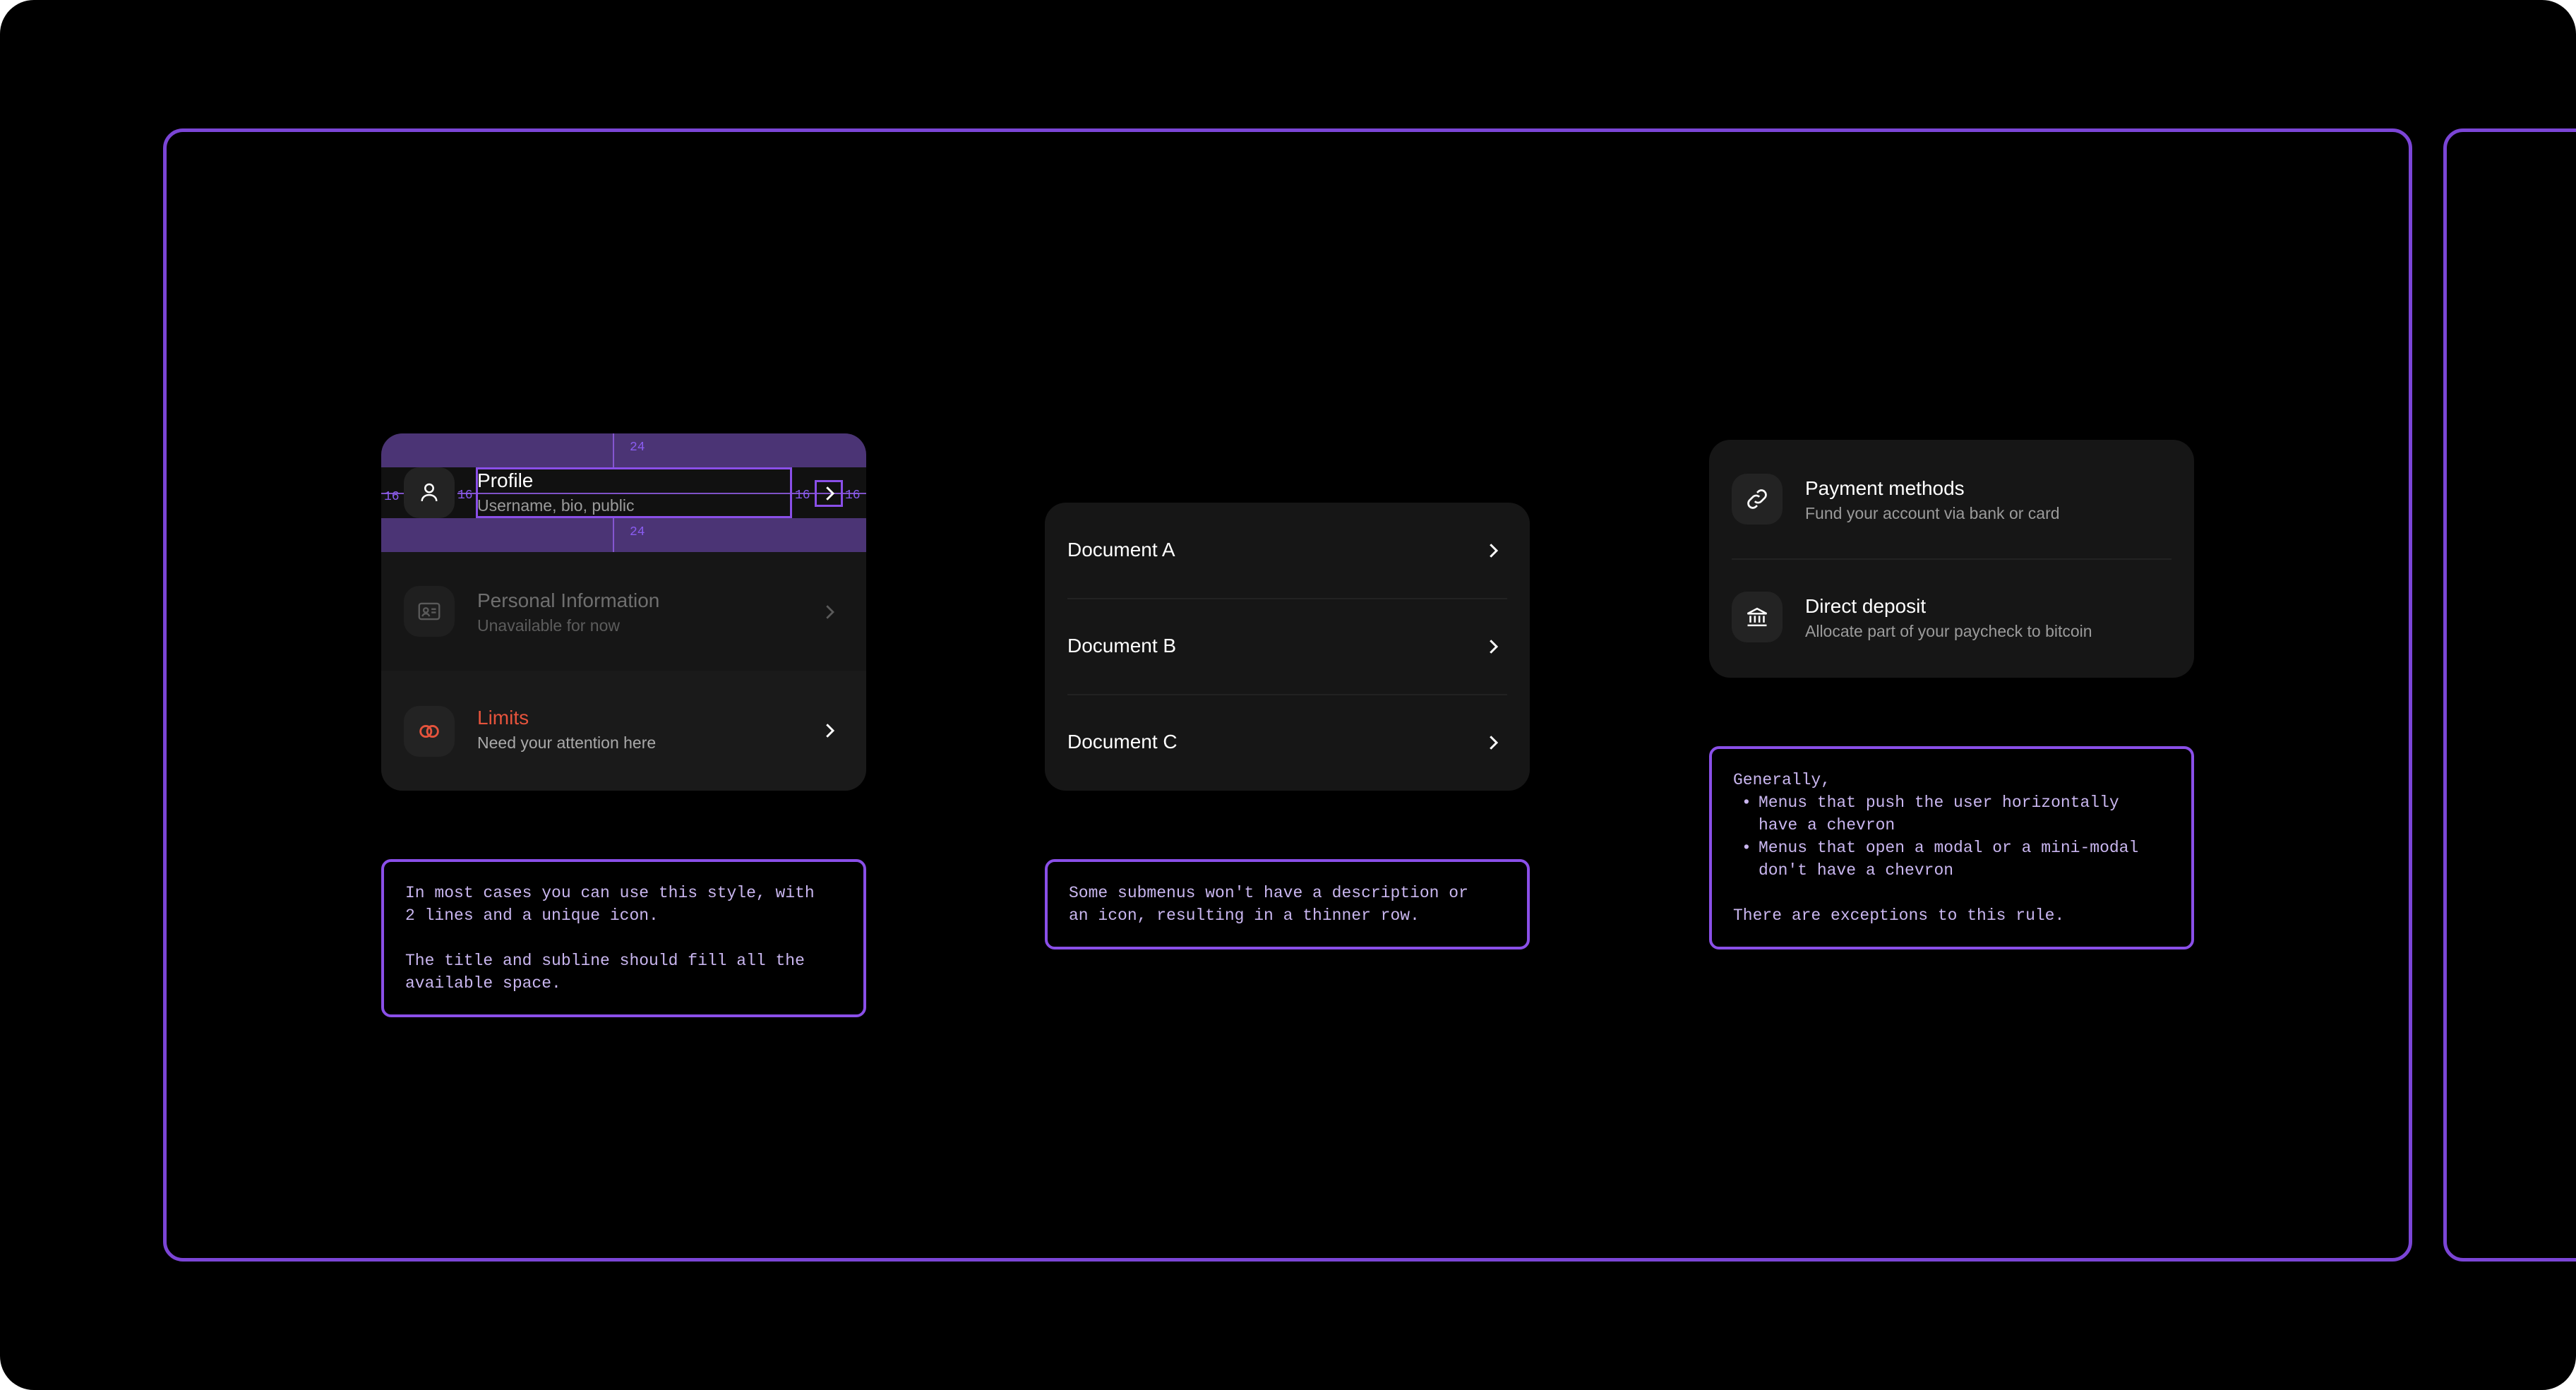  I want to click on bank-icon, so click(1757, 617).